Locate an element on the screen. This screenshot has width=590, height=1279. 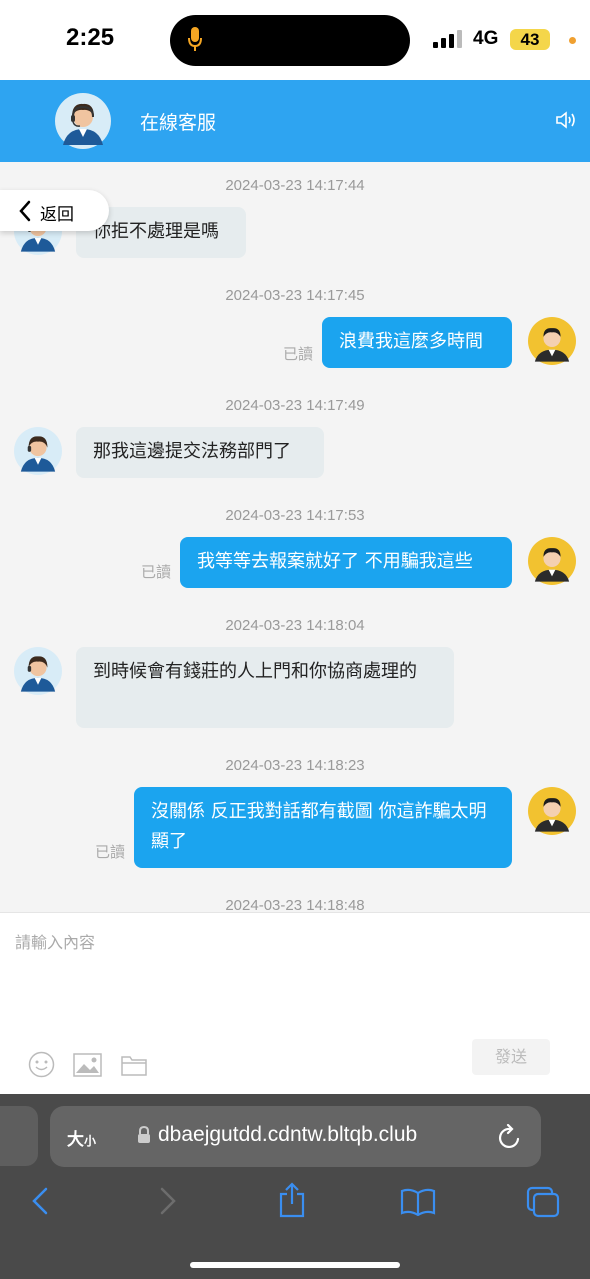
status-time: 2:25 is located at coordinates (90, 37).